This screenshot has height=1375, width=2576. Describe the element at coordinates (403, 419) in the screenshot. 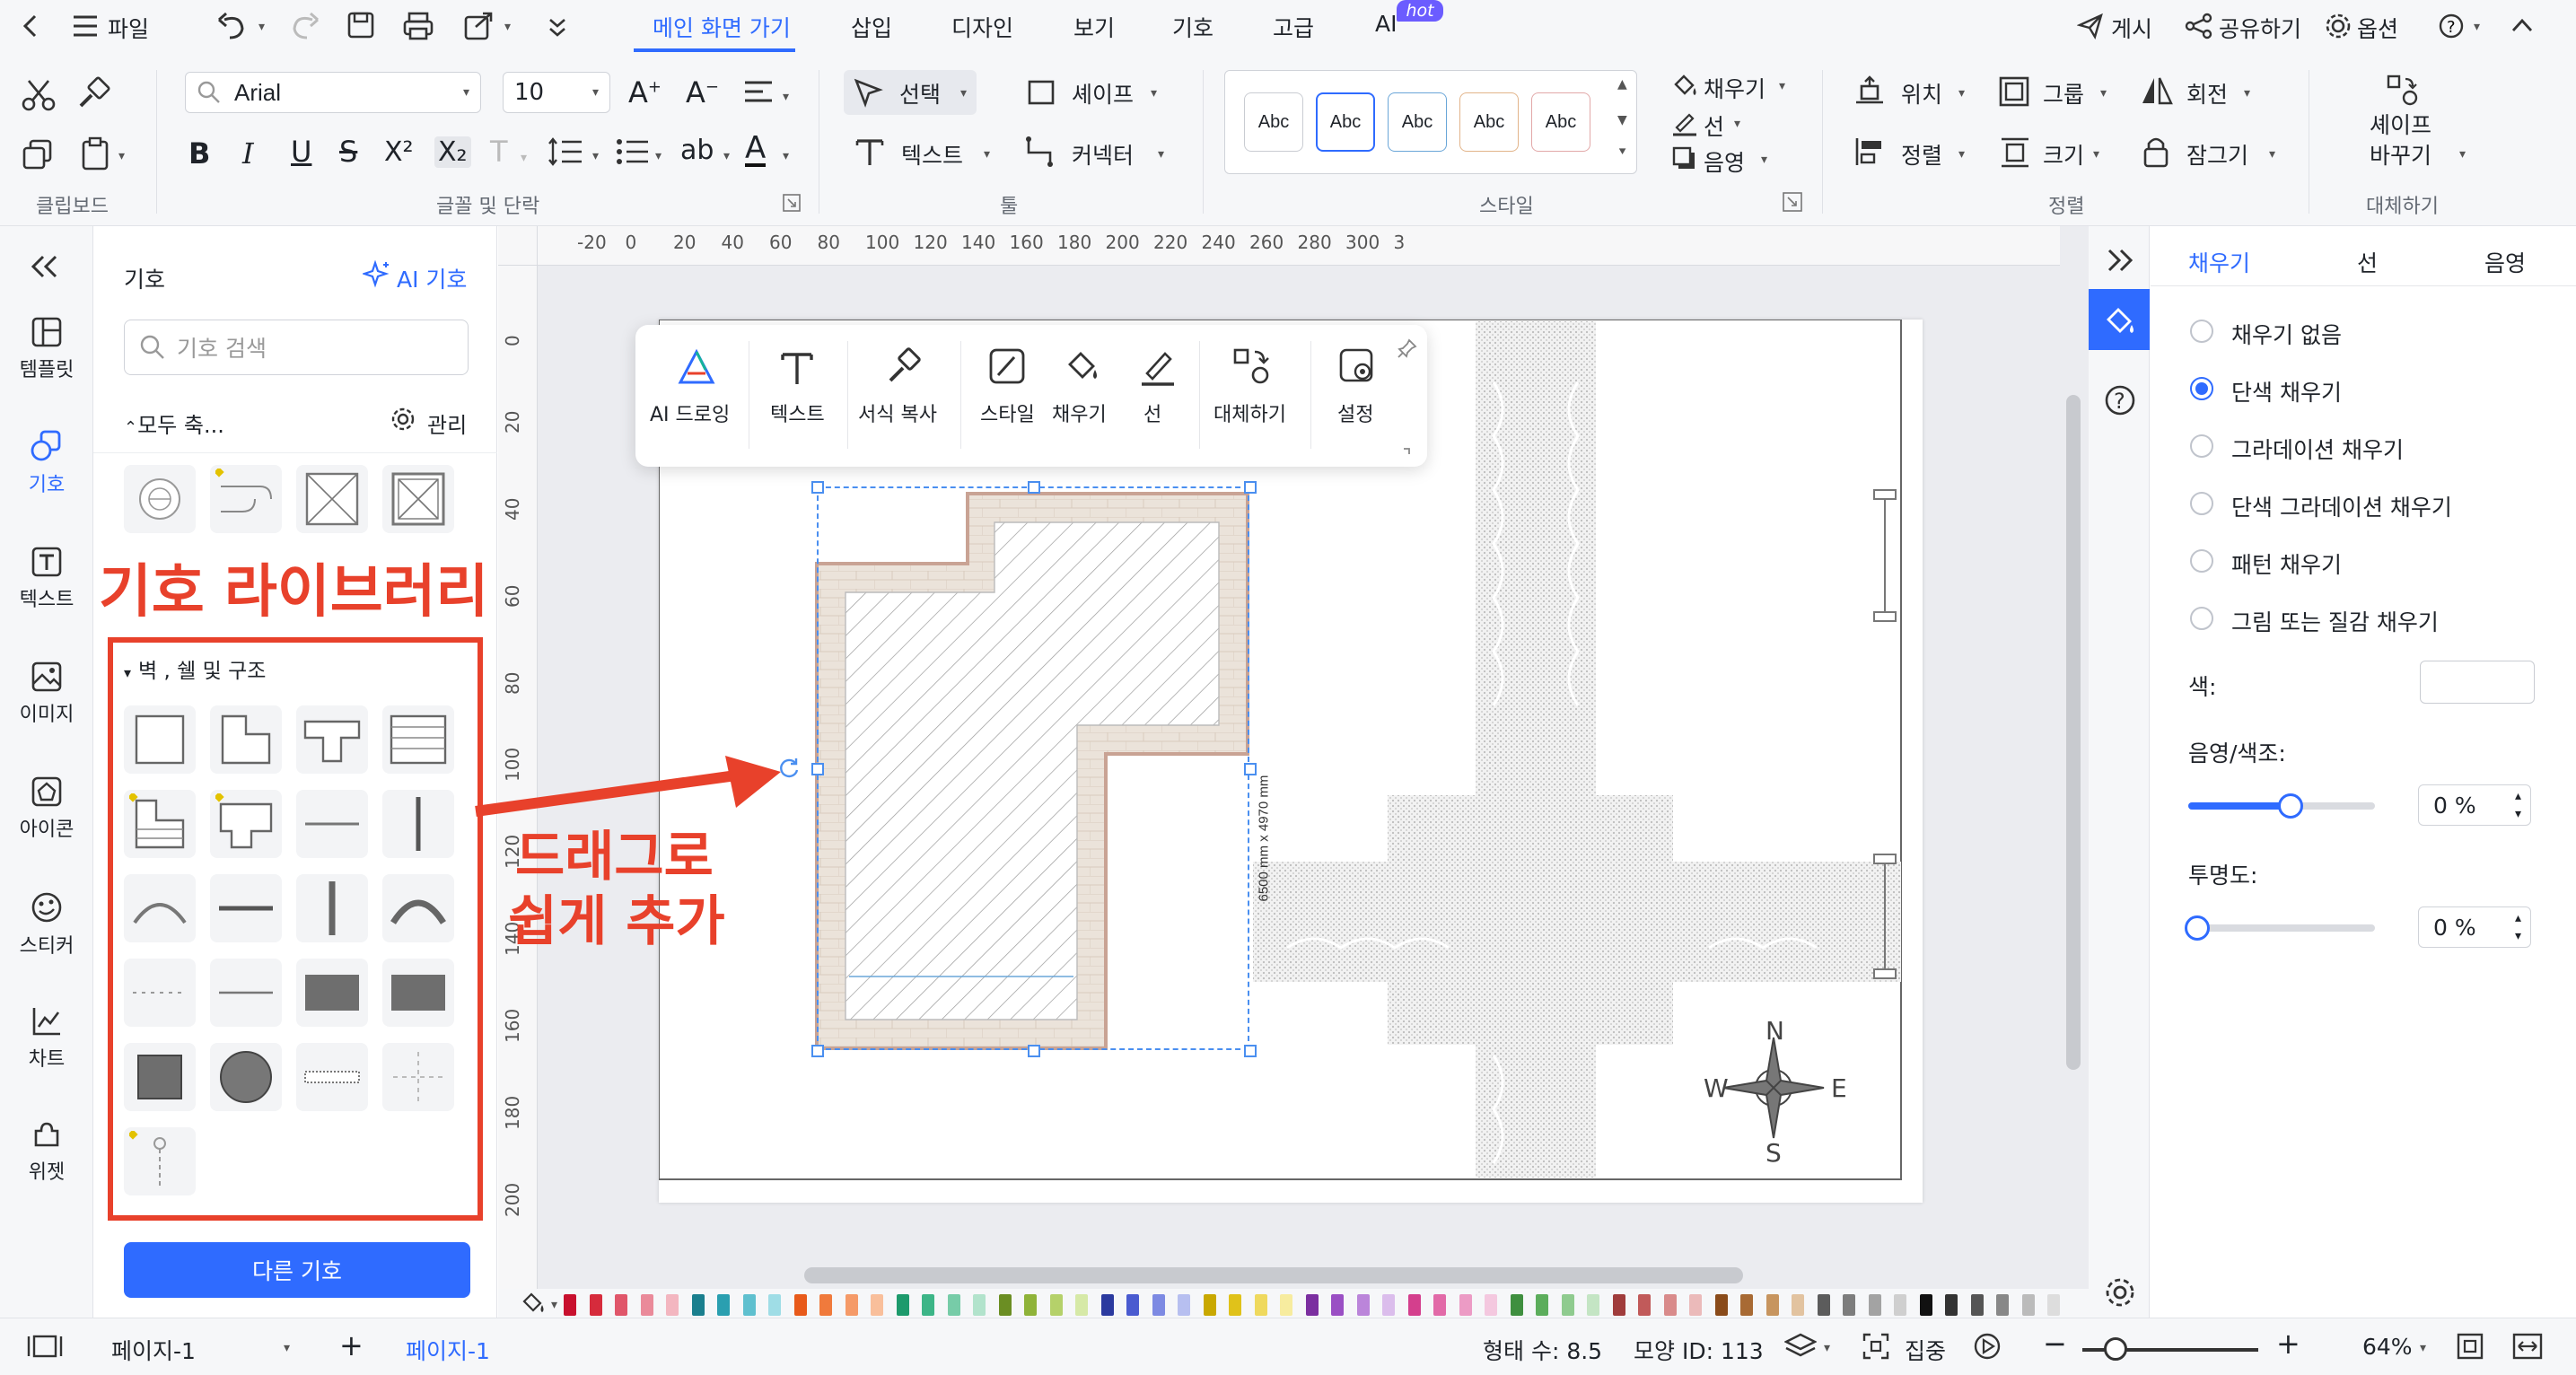

I see `manage-gear-icon` at that location.